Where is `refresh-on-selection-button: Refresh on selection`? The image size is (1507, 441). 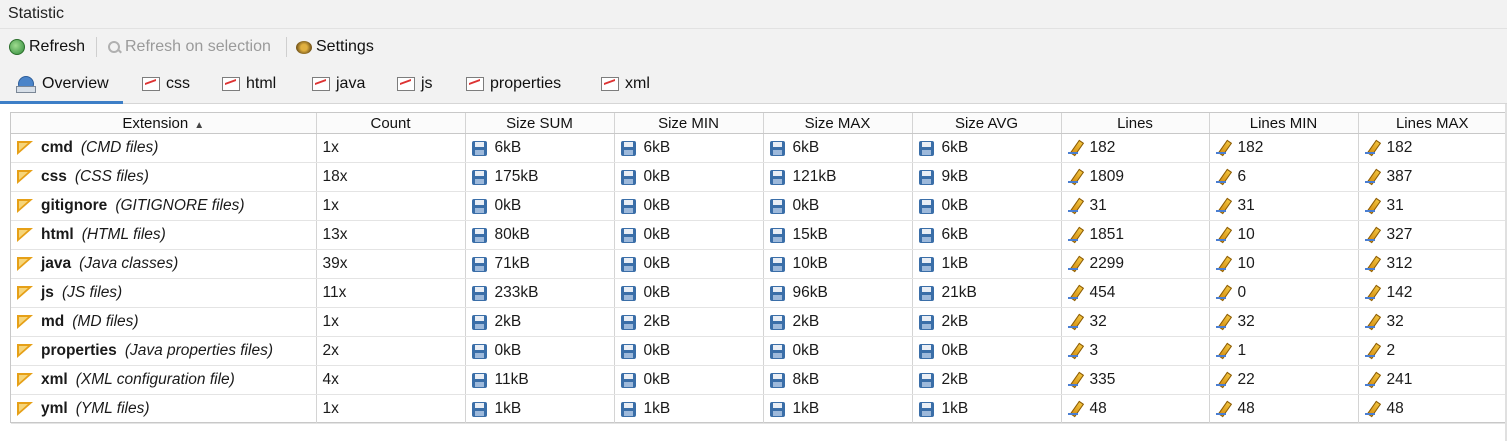
refresh-on-selection-button: Refresh on selection is located at coordinates (189, 47).